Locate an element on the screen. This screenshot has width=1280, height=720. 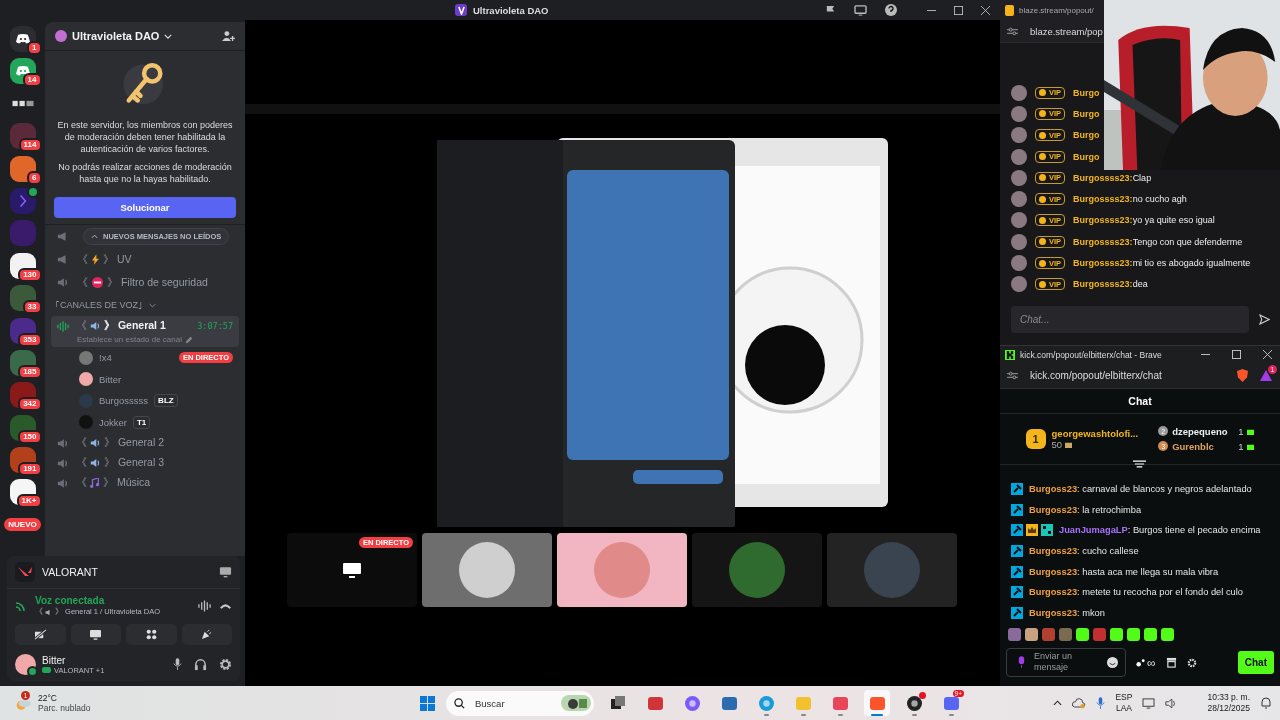
notifications-icon is located at coordinates (1266, 703).